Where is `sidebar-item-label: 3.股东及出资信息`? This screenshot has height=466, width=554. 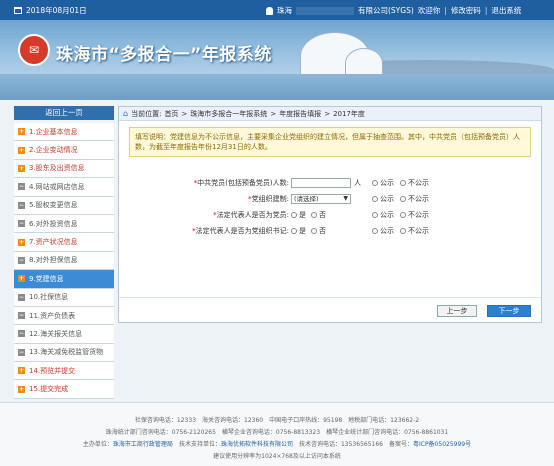
sidebar-item-label: 3.股东及出资信息 is located at coordinates (57, 168).